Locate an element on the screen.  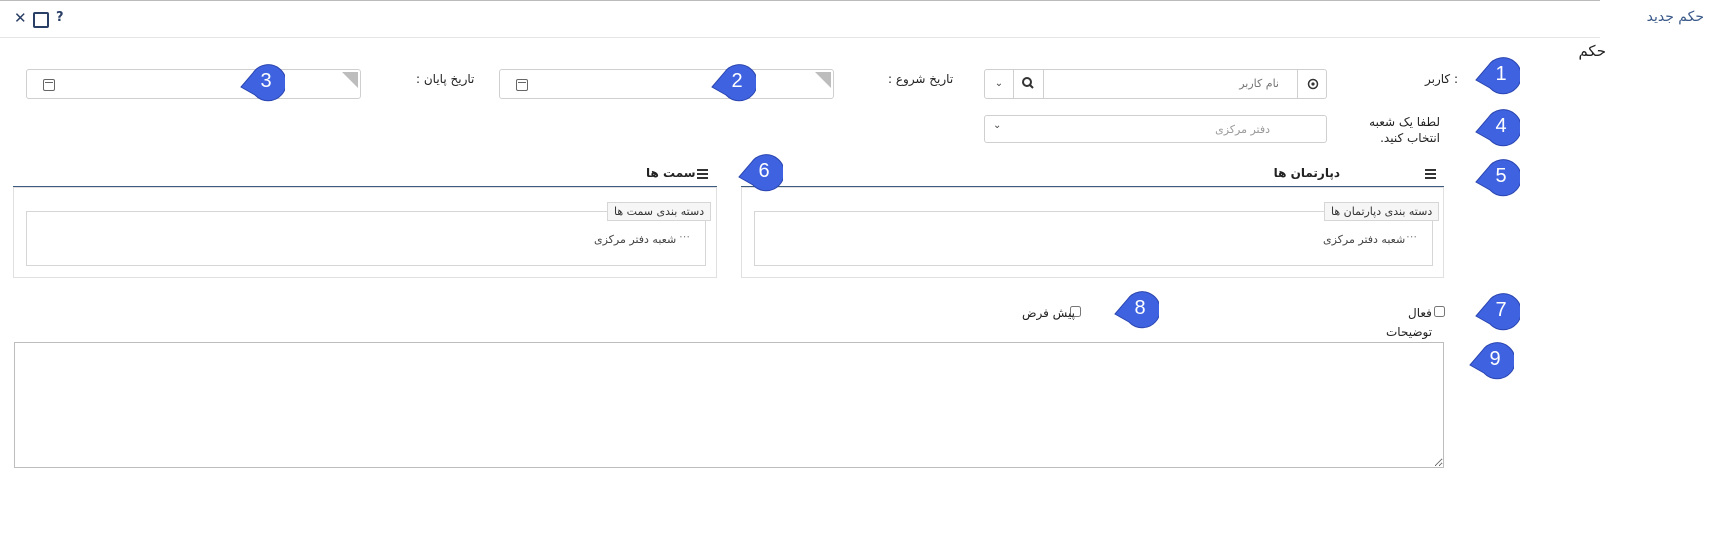
annotation-marker-9: 9 is located at coordinates (1491, 359).